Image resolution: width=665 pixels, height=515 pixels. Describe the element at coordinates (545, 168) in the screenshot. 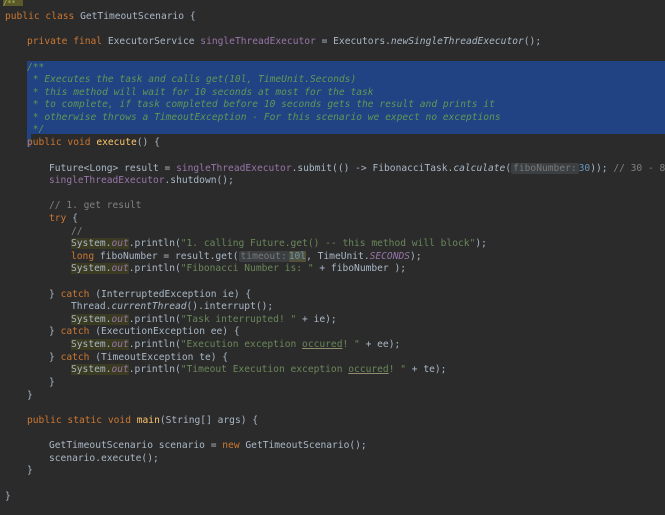

I see `parameter-hint: fiboNumber:` at that location.